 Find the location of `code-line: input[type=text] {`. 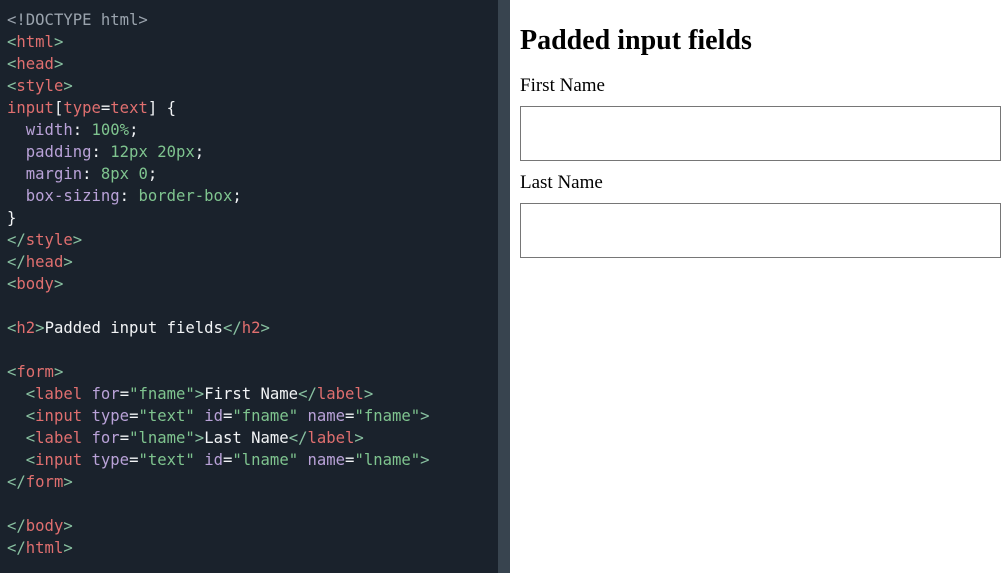

code-line: input[type=text] { is located at coordinates (92, 108).